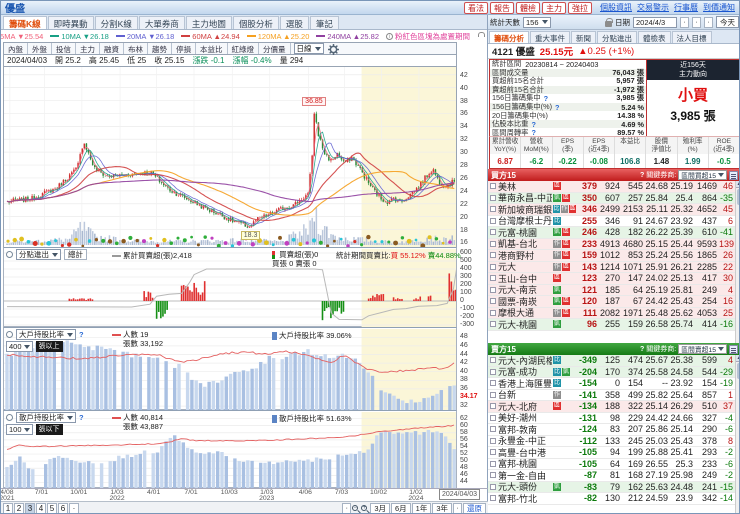  I want to click on date-input: 2024/4/3, so click(655, 22).